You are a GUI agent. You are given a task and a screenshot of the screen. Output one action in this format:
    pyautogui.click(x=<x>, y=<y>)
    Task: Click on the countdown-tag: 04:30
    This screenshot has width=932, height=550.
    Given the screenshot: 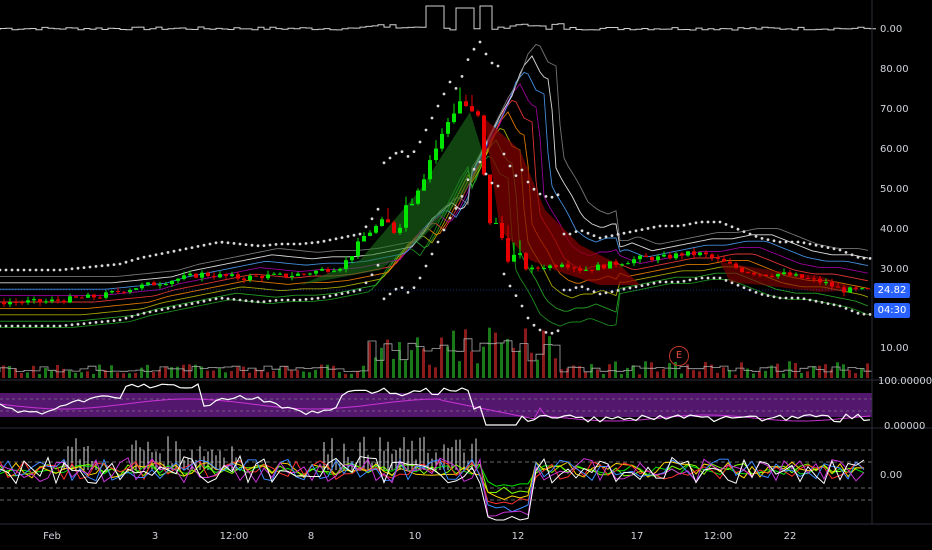 What is the action you would take?
    pyautogui.click(x=892, y=310)
    